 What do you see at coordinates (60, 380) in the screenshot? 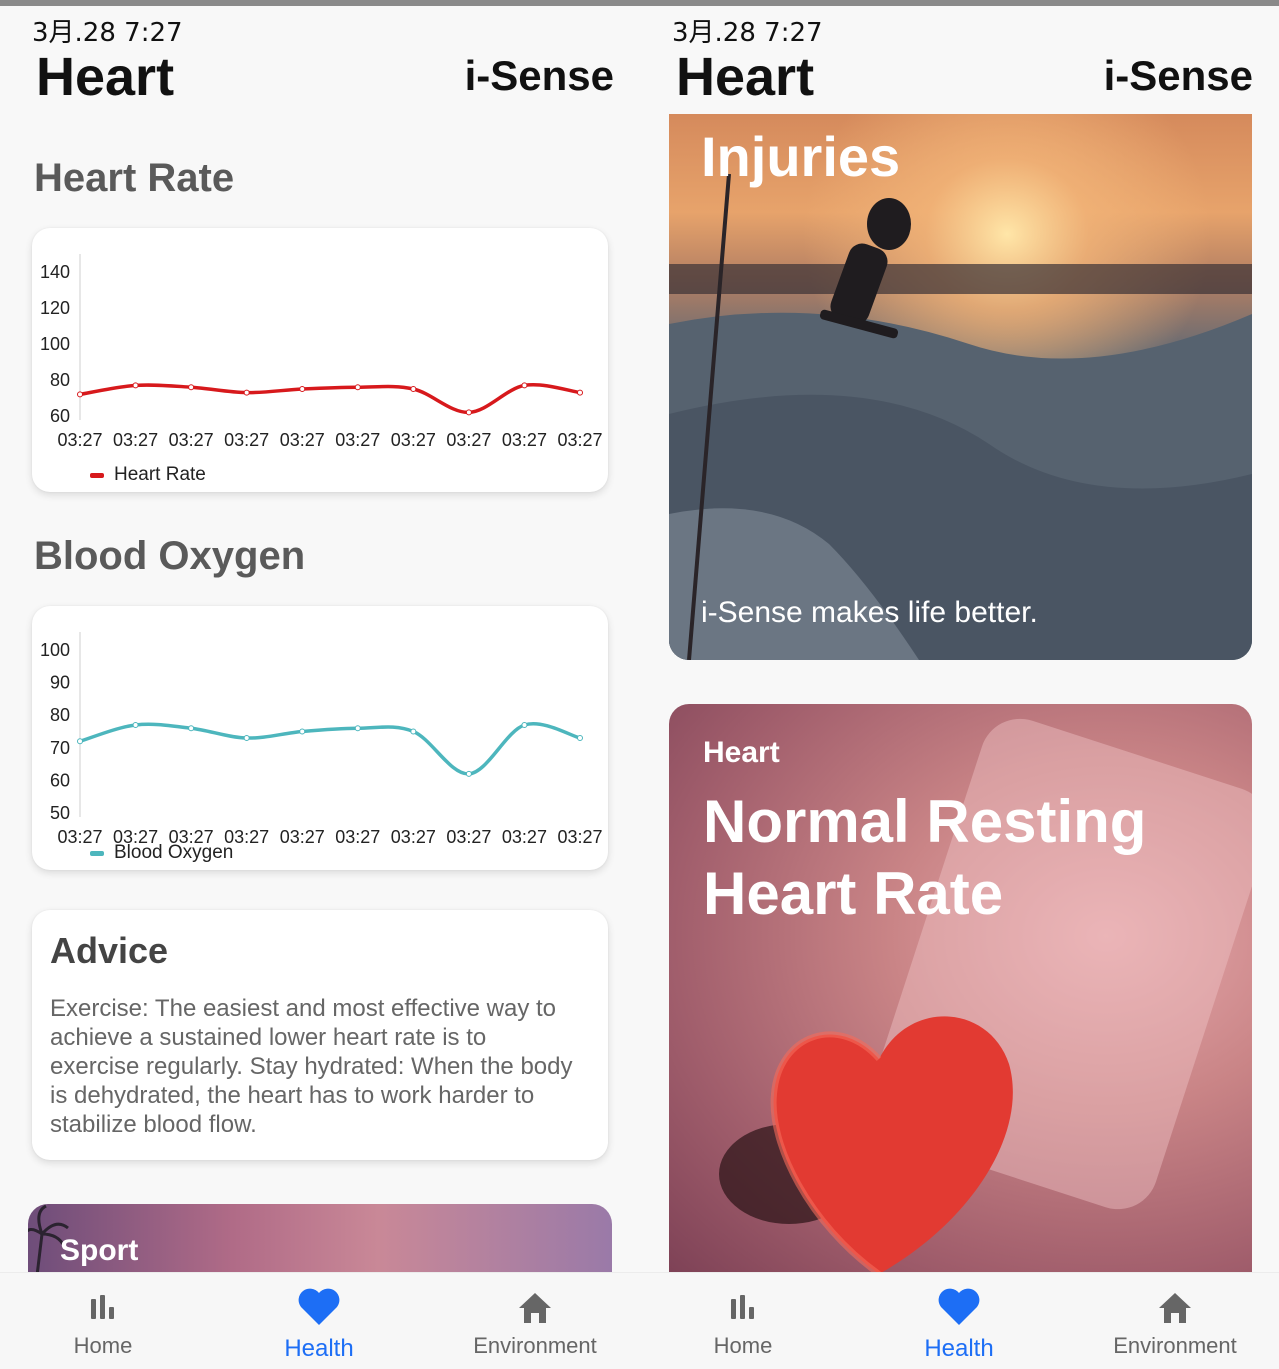
I see `heart-rate-y-tick-label: 80` at bounding box center [60, 380].